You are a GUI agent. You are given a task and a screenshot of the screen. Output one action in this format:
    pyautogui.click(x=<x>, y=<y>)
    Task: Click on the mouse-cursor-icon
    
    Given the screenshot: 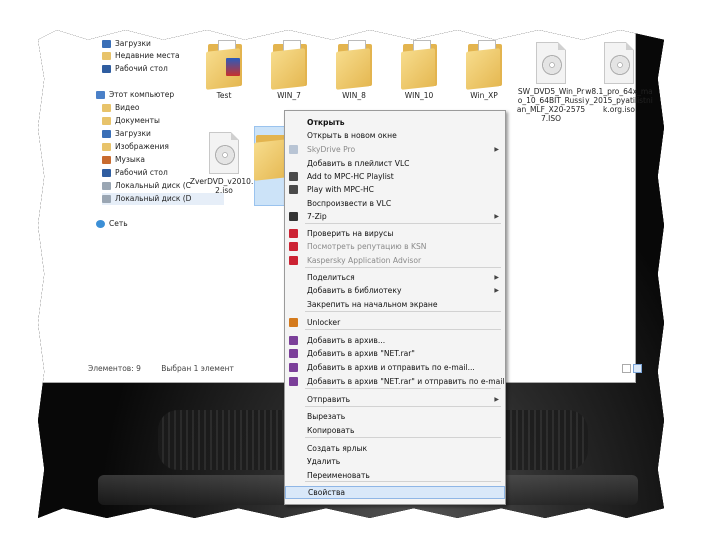 What is the action you would take?
    pyautogui.click(x=342, y=517)
    